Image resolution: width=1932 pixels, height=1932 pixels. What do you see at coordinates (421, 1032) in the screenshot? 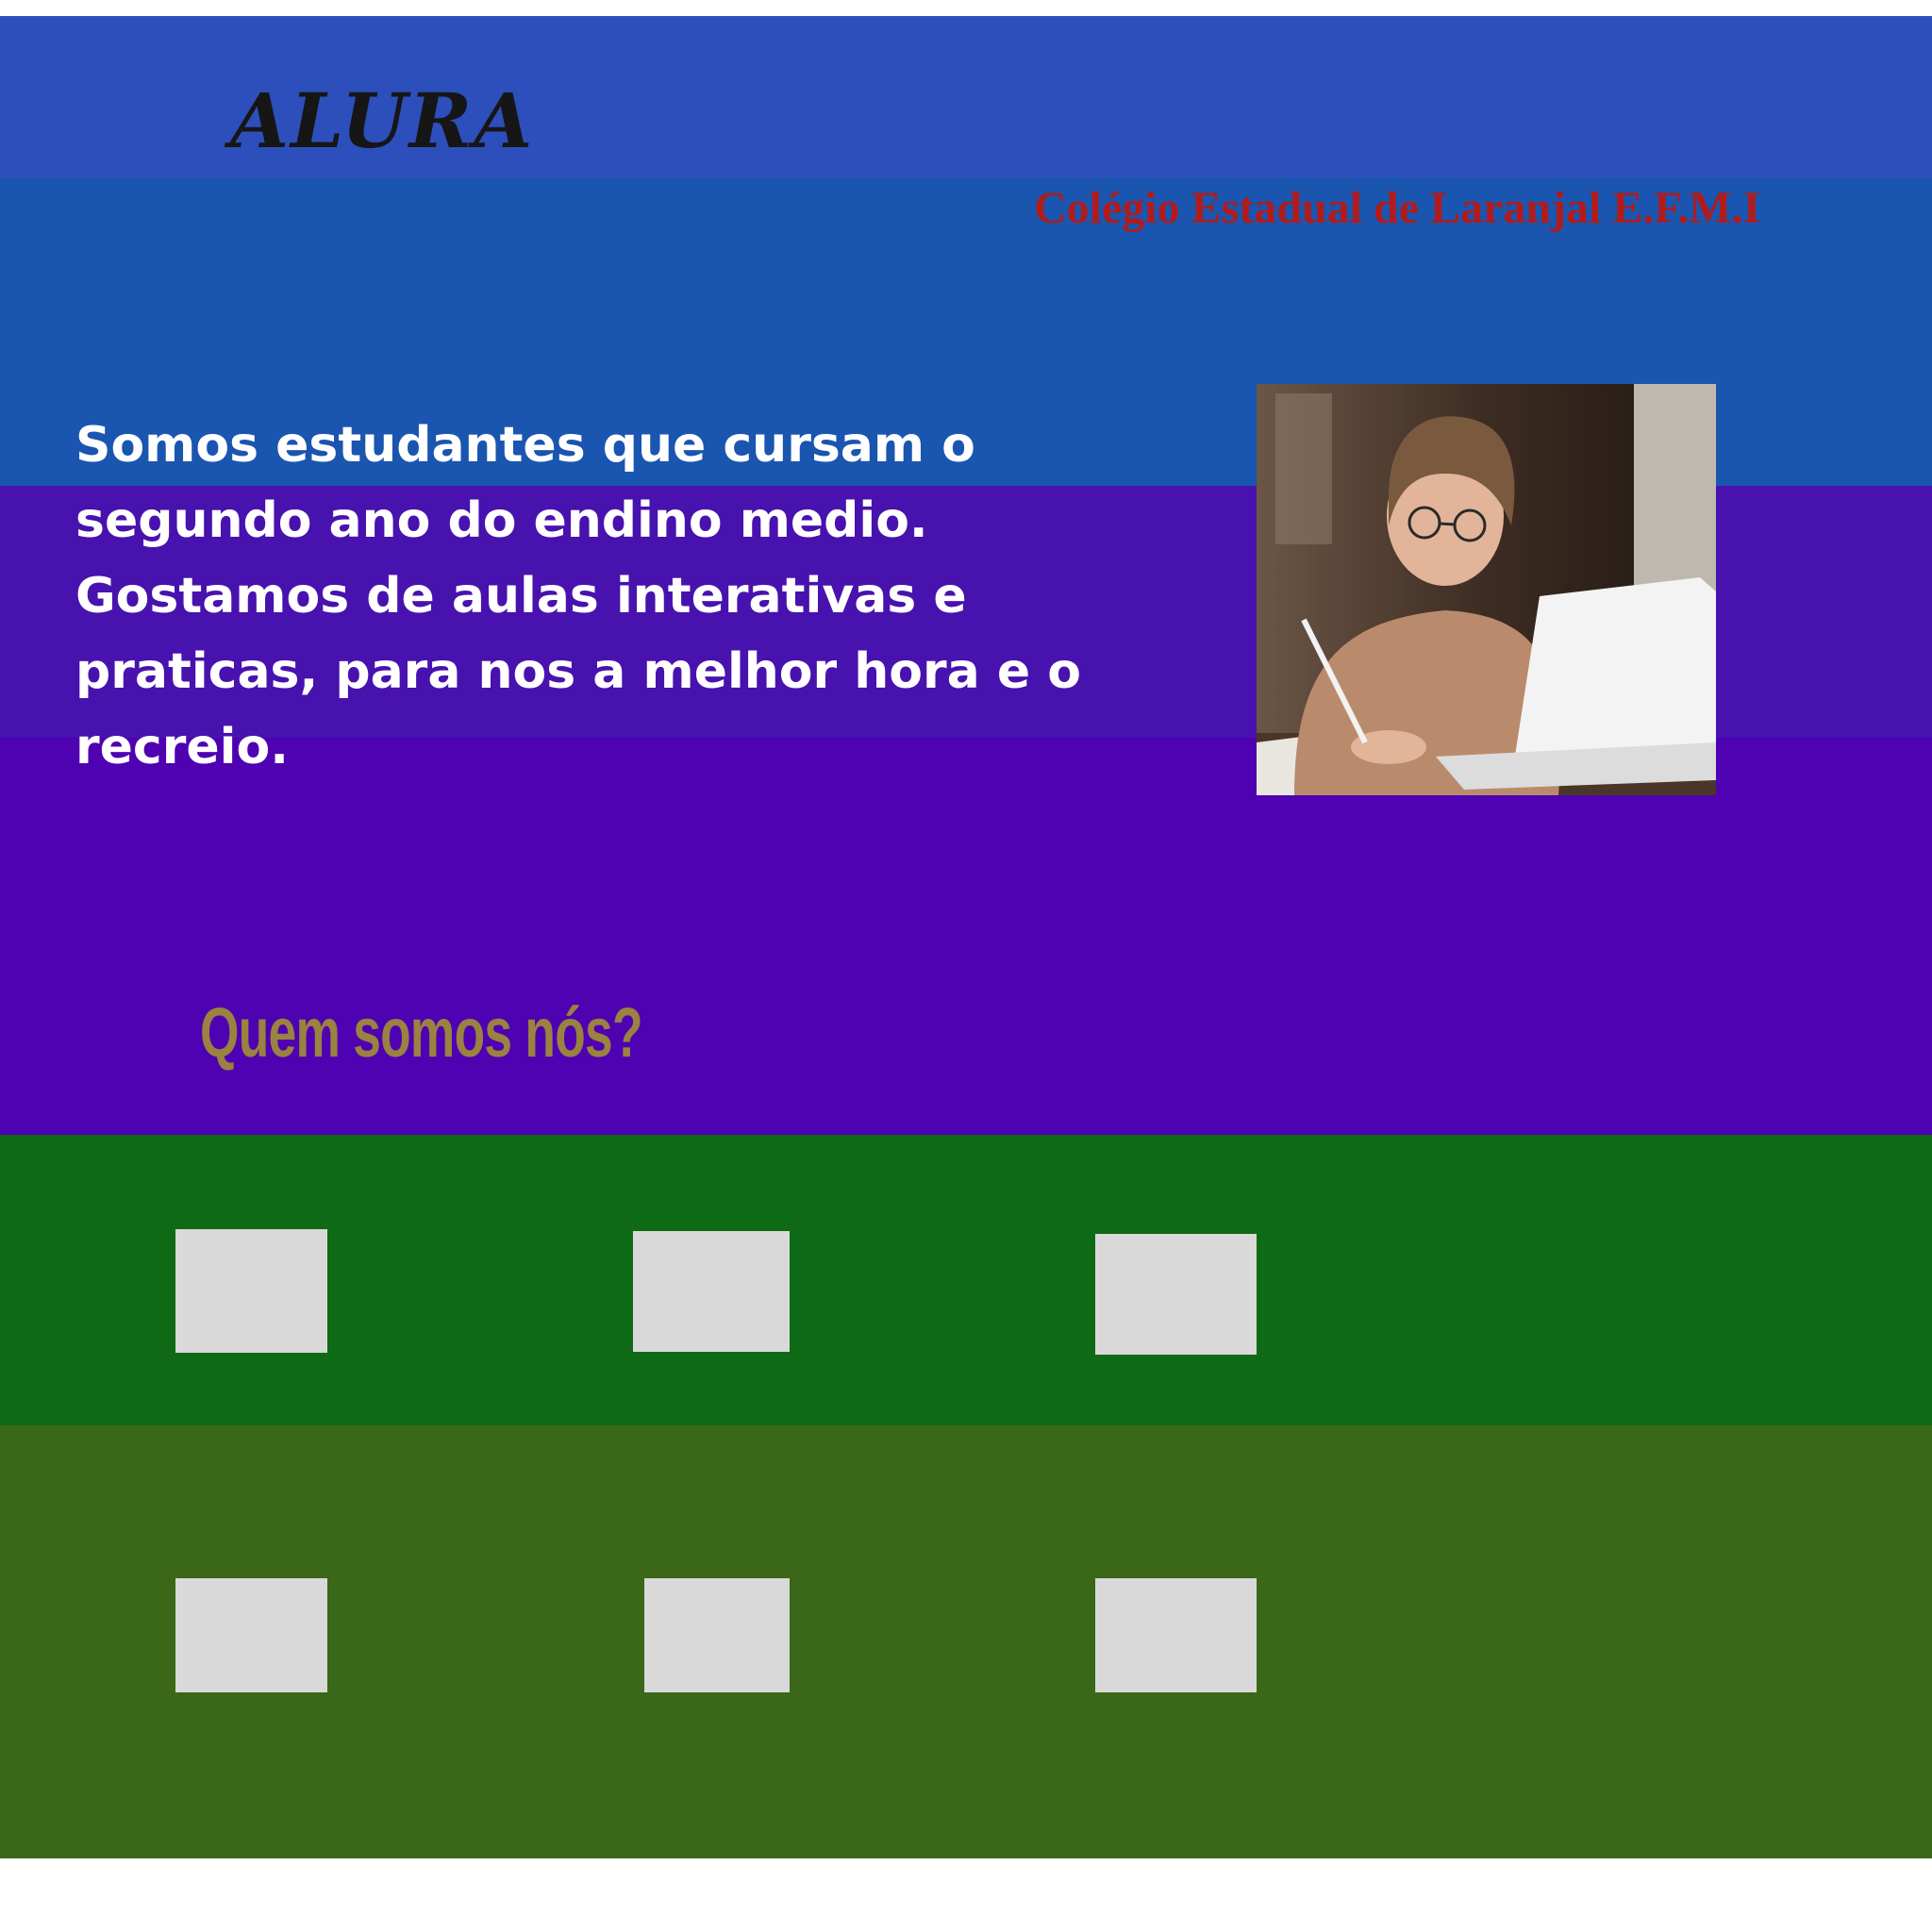
I see `section-heading: Quem somos nós?` at bounding box center [421, 1032].